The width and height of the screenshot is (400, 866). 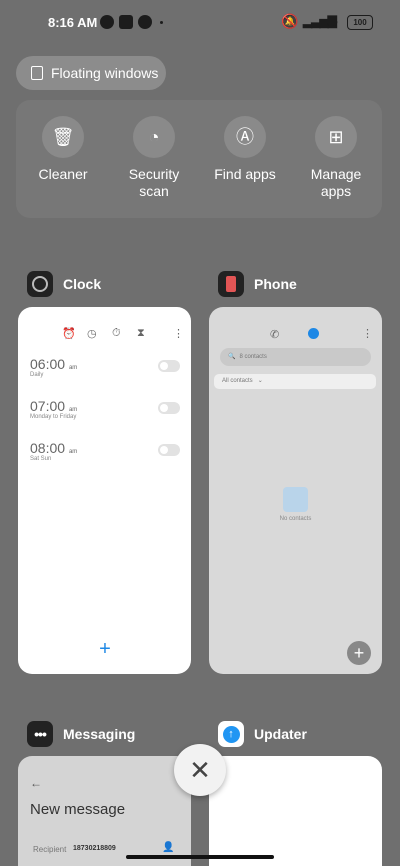 I want to click on more-notifications-icon, so click(x=161, y=22).